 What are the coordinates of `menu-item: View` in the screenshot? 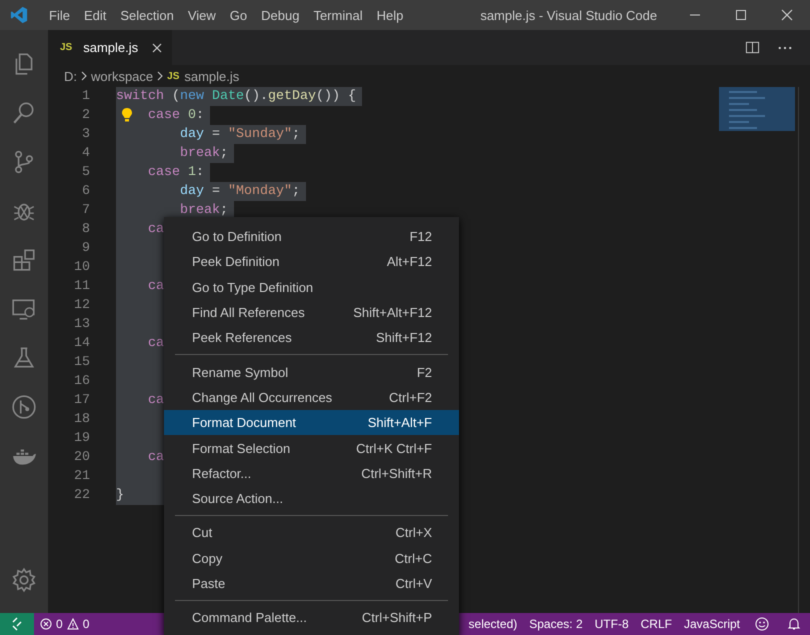 It's located at (201, 15).